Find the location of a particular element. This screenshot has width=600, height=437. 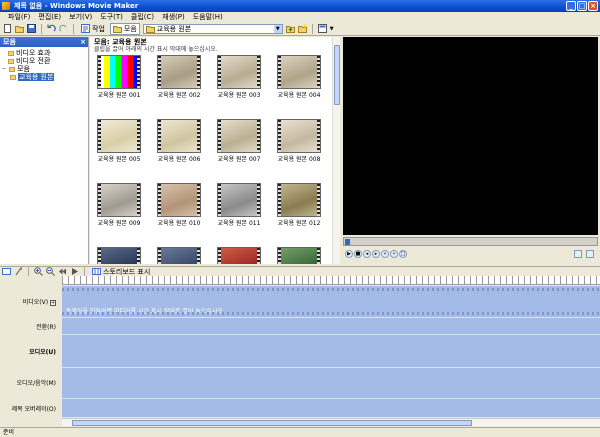

tasks-button: 작업 is located at coordinates (93, 29).